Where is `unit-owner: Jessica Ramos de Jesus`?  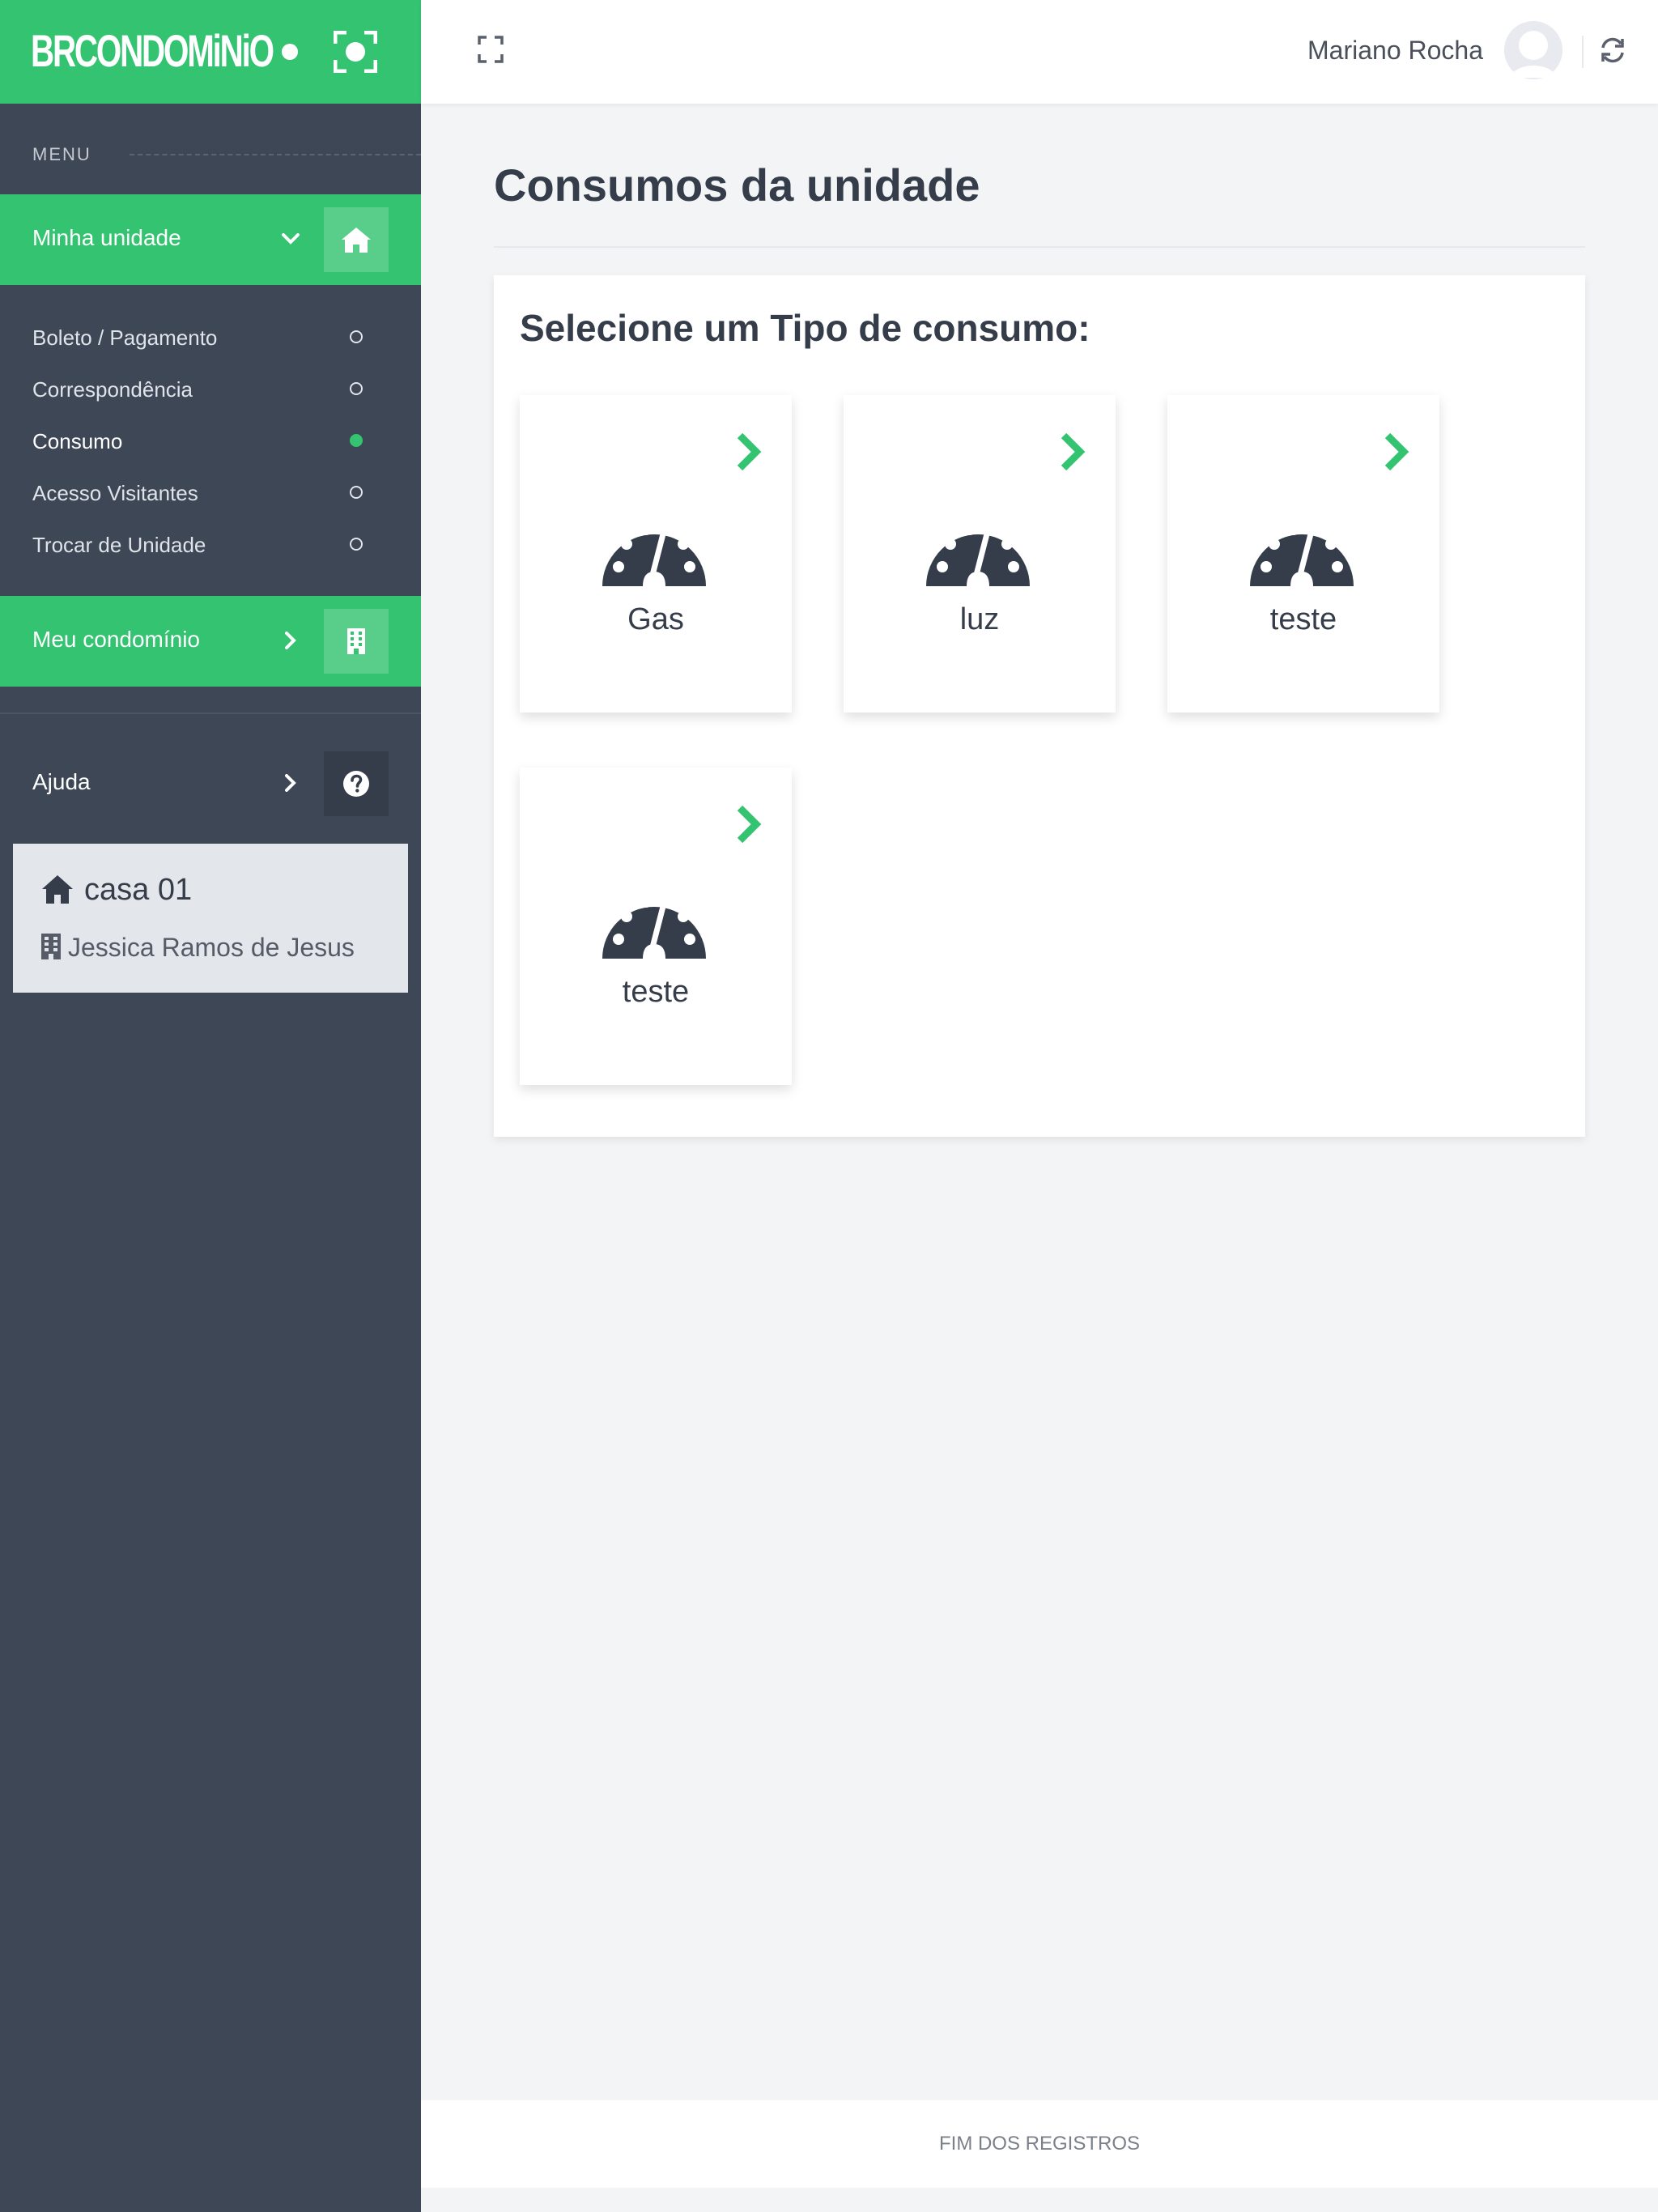 unit-owner: Jessica Ramos de Jesus is located at coordinates (211, 948).